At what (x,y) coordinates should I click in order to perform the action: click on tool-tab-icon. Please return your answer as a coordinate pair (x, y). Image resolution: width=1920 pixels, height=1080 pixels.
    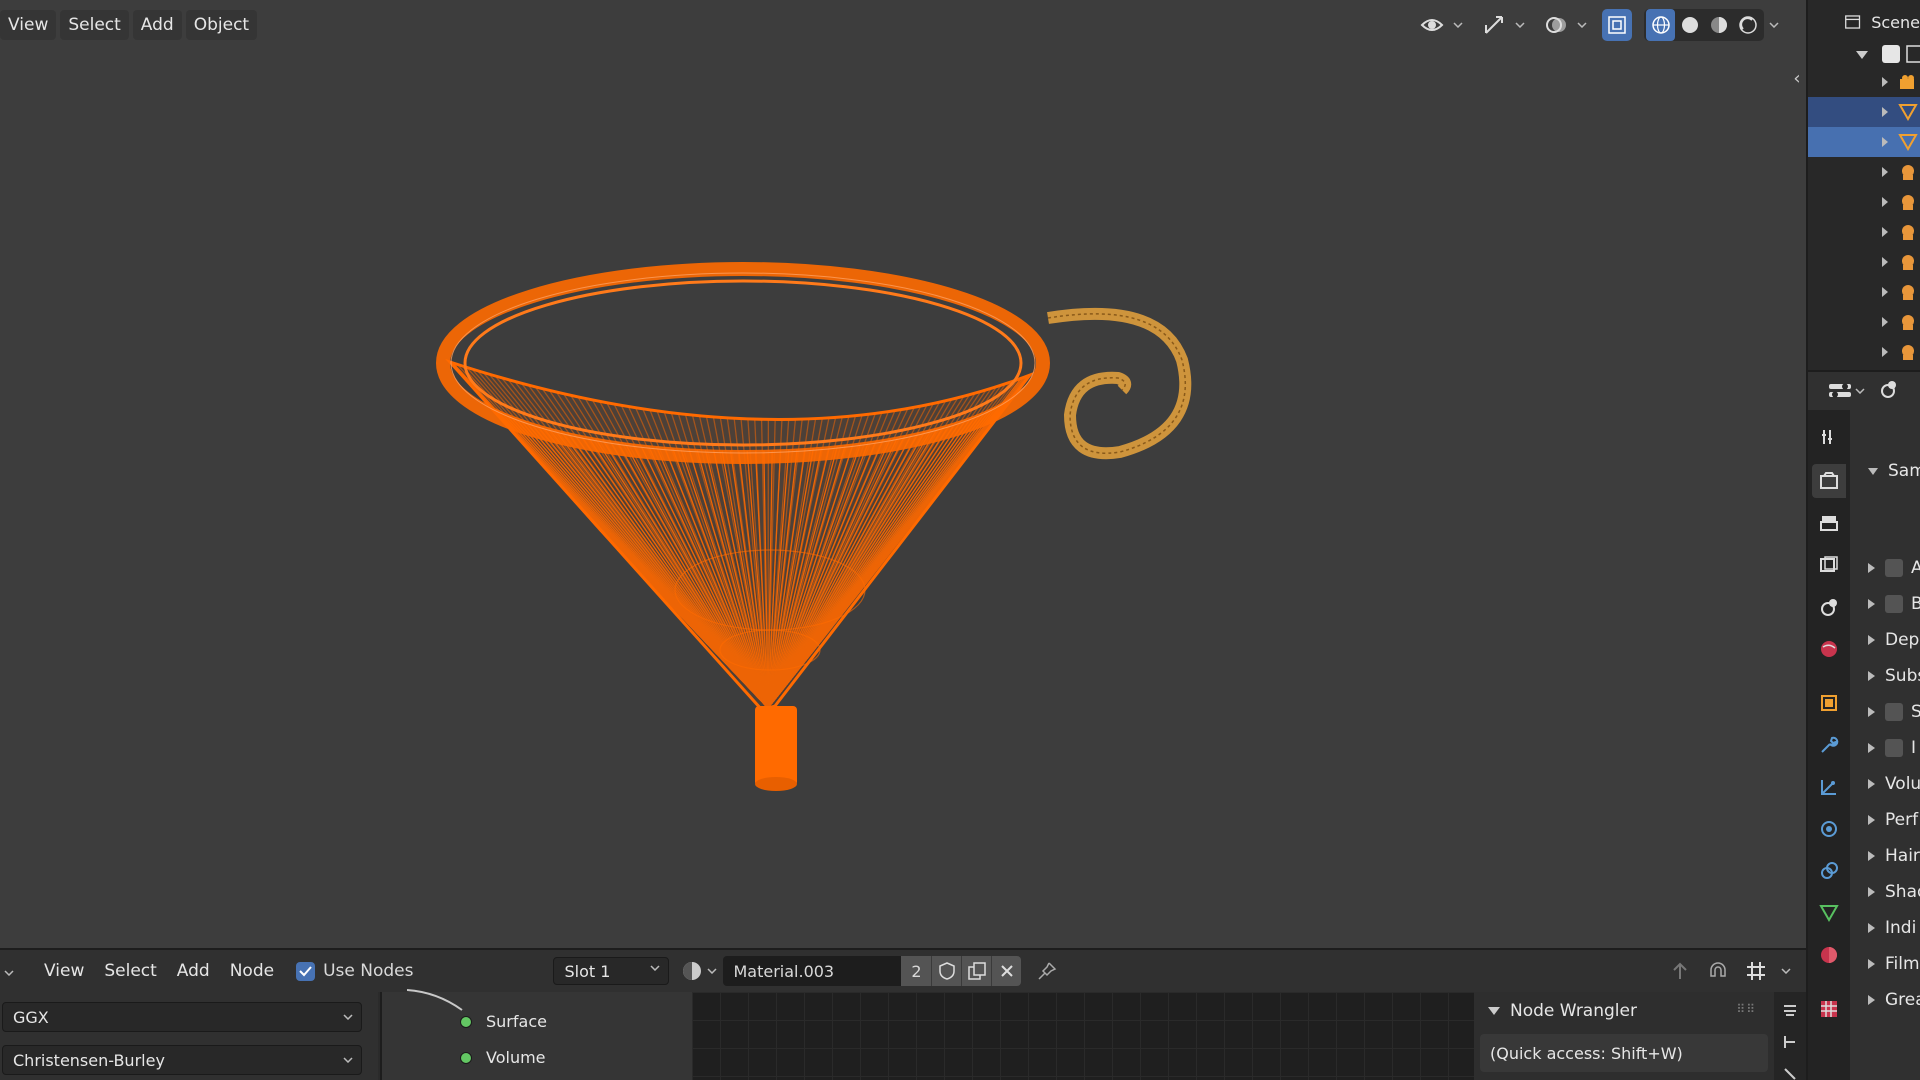
    Looking at the image, I should click on (1829, 437).